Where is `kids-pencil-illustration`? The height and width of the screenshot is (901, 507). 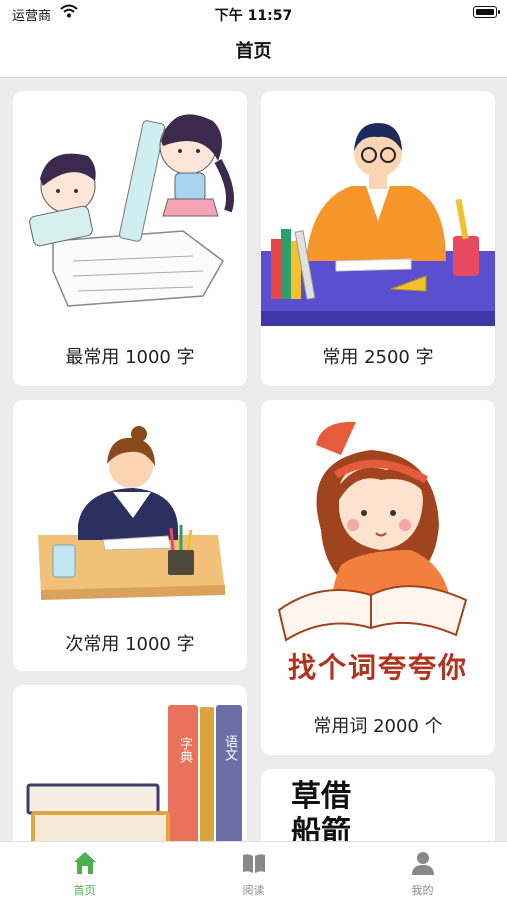 kids-pencil-illustration is located at coordinates (131, 210).